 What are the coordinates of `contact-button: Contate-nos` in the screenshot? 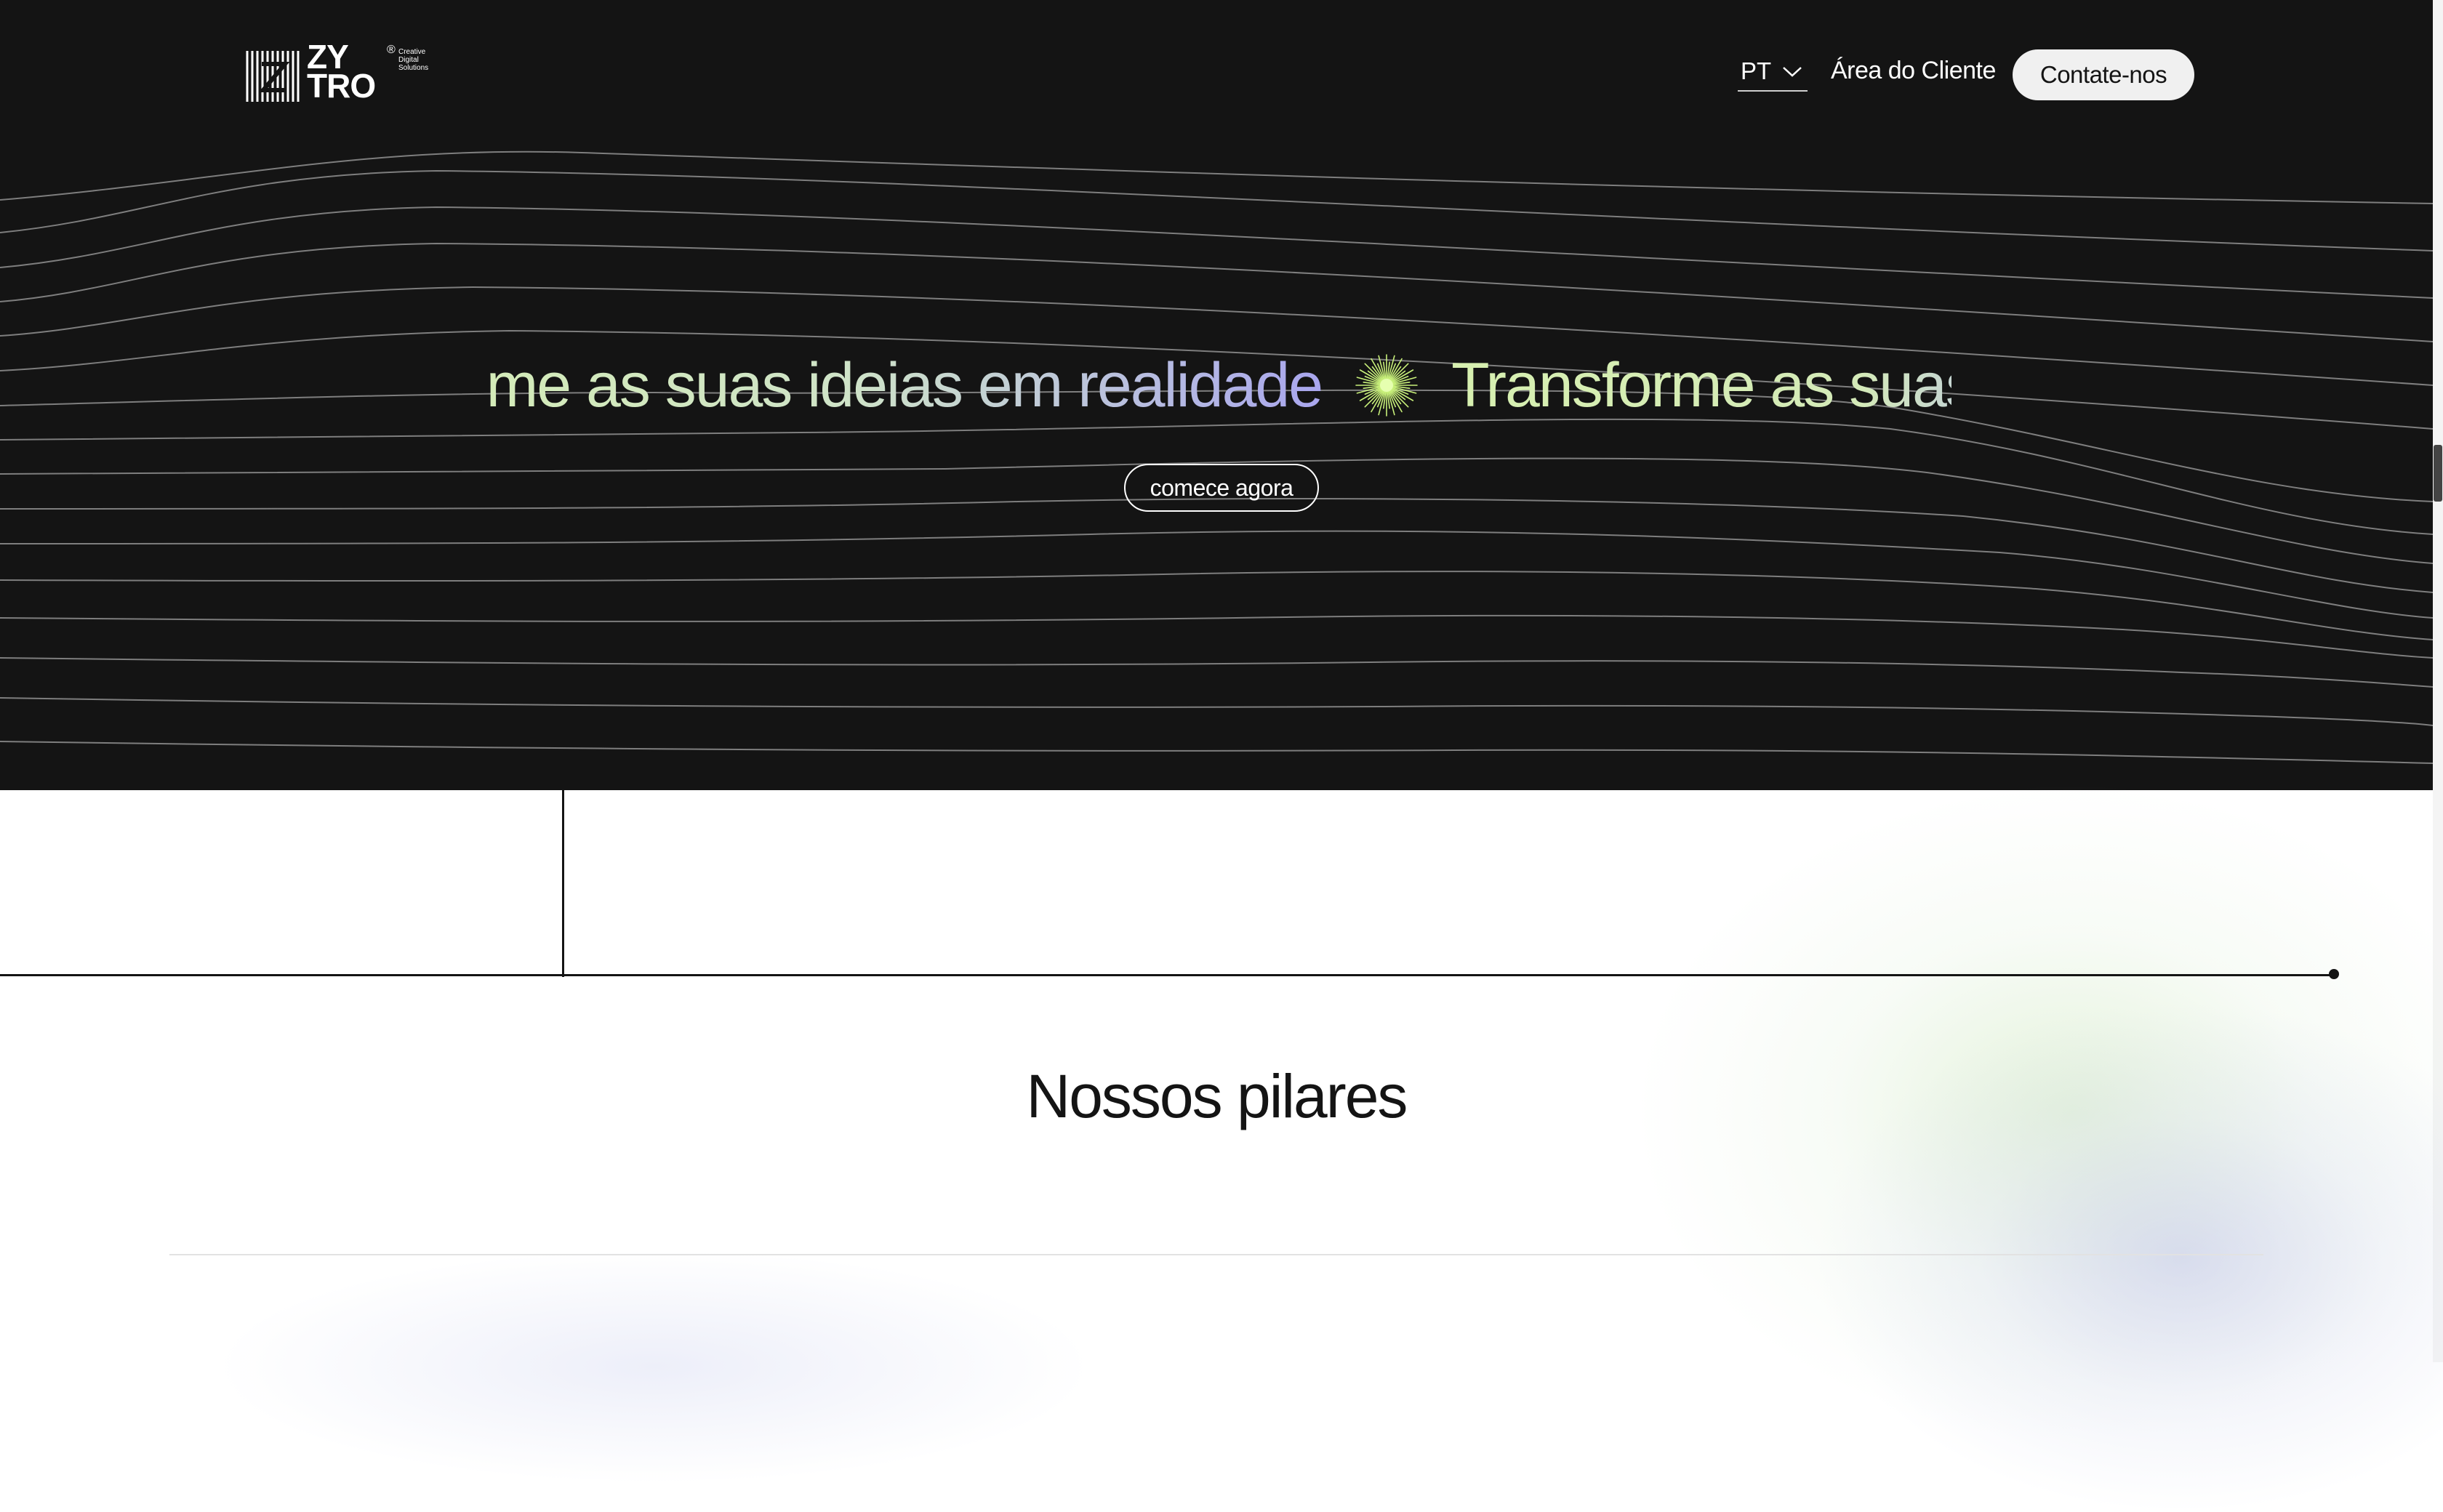 It's located at (2103, 74).